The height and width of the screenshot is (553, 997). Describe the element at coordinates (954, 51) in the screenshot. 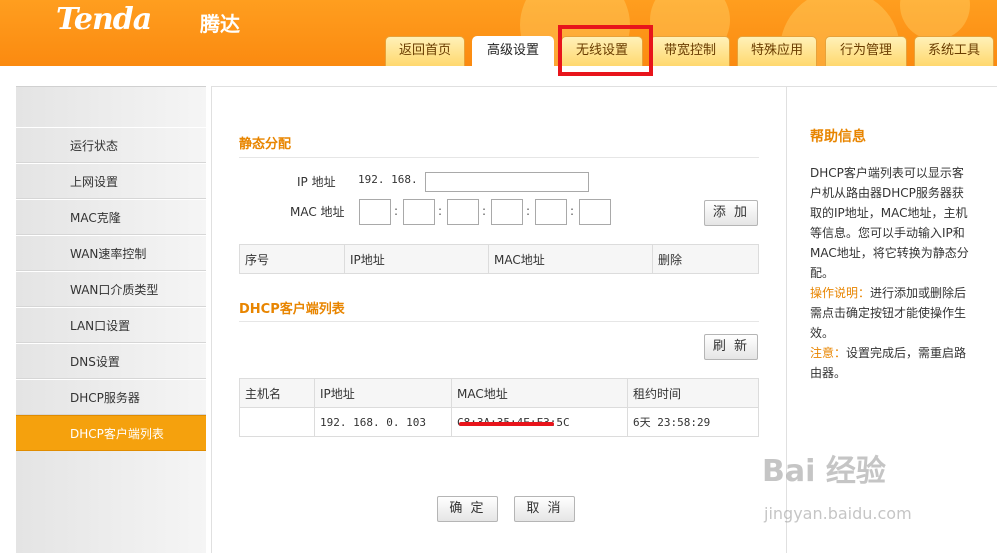

I see `tab-system-tools: 系统工具` at that location.